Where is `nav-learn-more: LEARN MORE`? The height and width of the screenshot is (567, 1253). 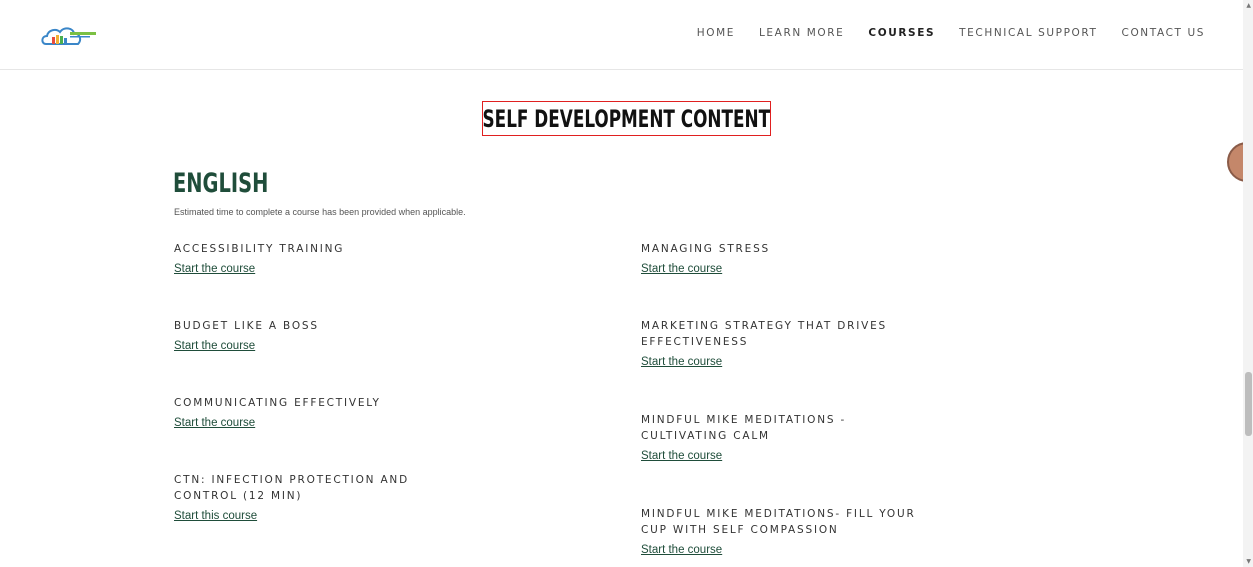 nav-learn-more: LEARN MORE is located at coordinates (801, 33).